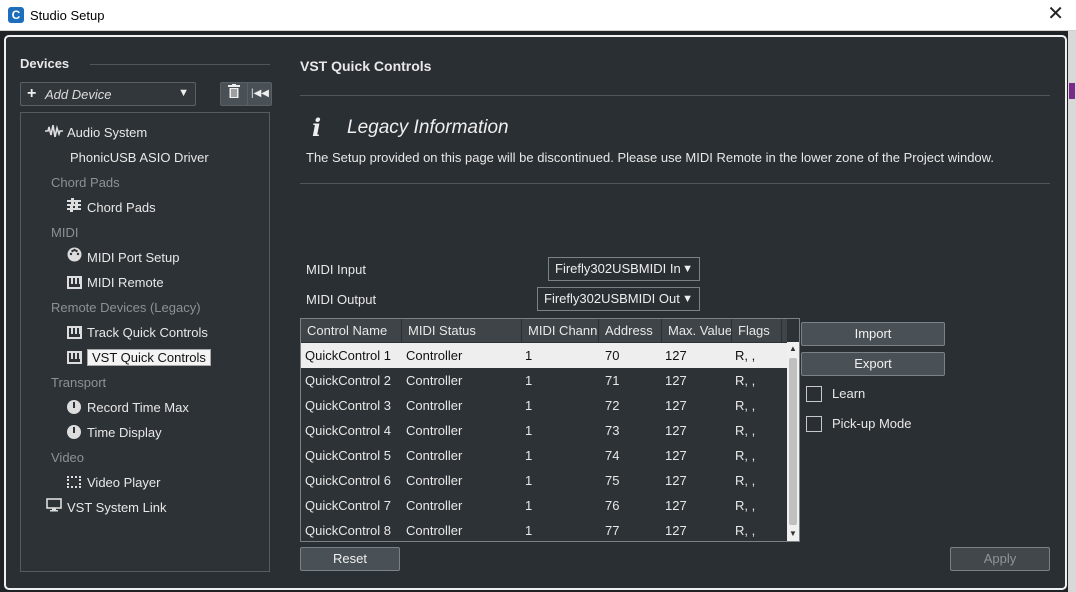 The width and height of the screenshot is (1076, 592). What do you see at coordinates (113, 433) in the screenshot?
I see `tree-item: Time Display` at bounding box center [113, 433].